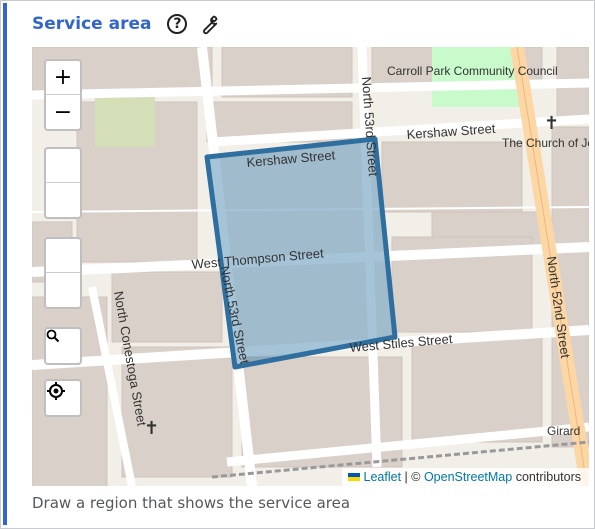  I want to click on panel-header: Service area ?, so click(126, 24).